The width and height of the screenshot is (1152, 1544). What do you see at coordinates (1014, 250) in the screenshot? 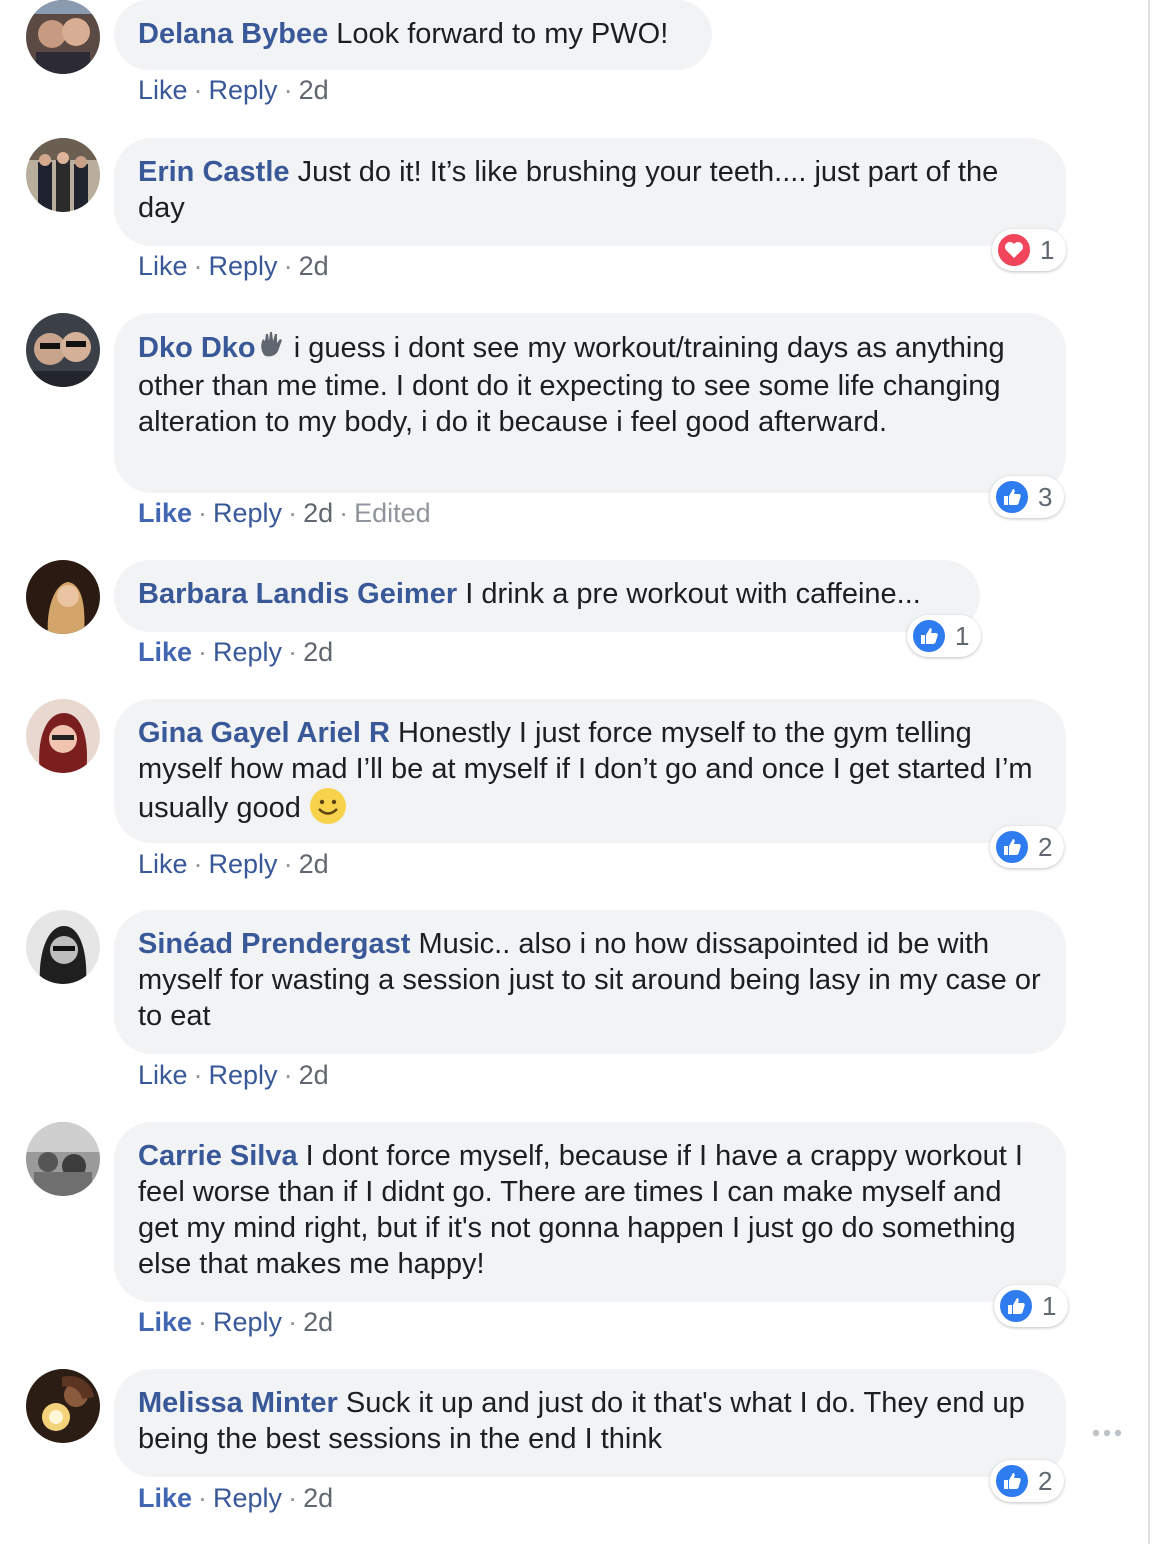
I see `heart-icon` at bounding box center [1014, 250].